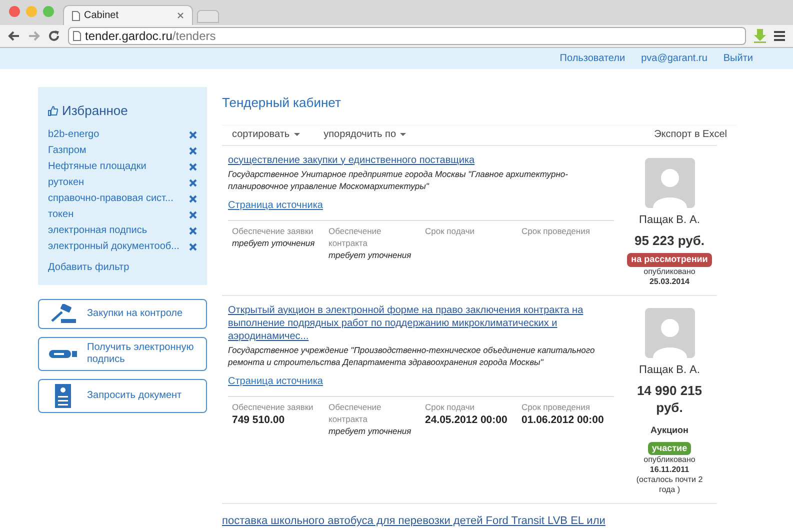 Image resolution: width=793 pixels, height=532 pixels. What do you see at coordinates (63, 354) in the screenshot?
I see `usb-token-icon` at bounding box center [63, 354].